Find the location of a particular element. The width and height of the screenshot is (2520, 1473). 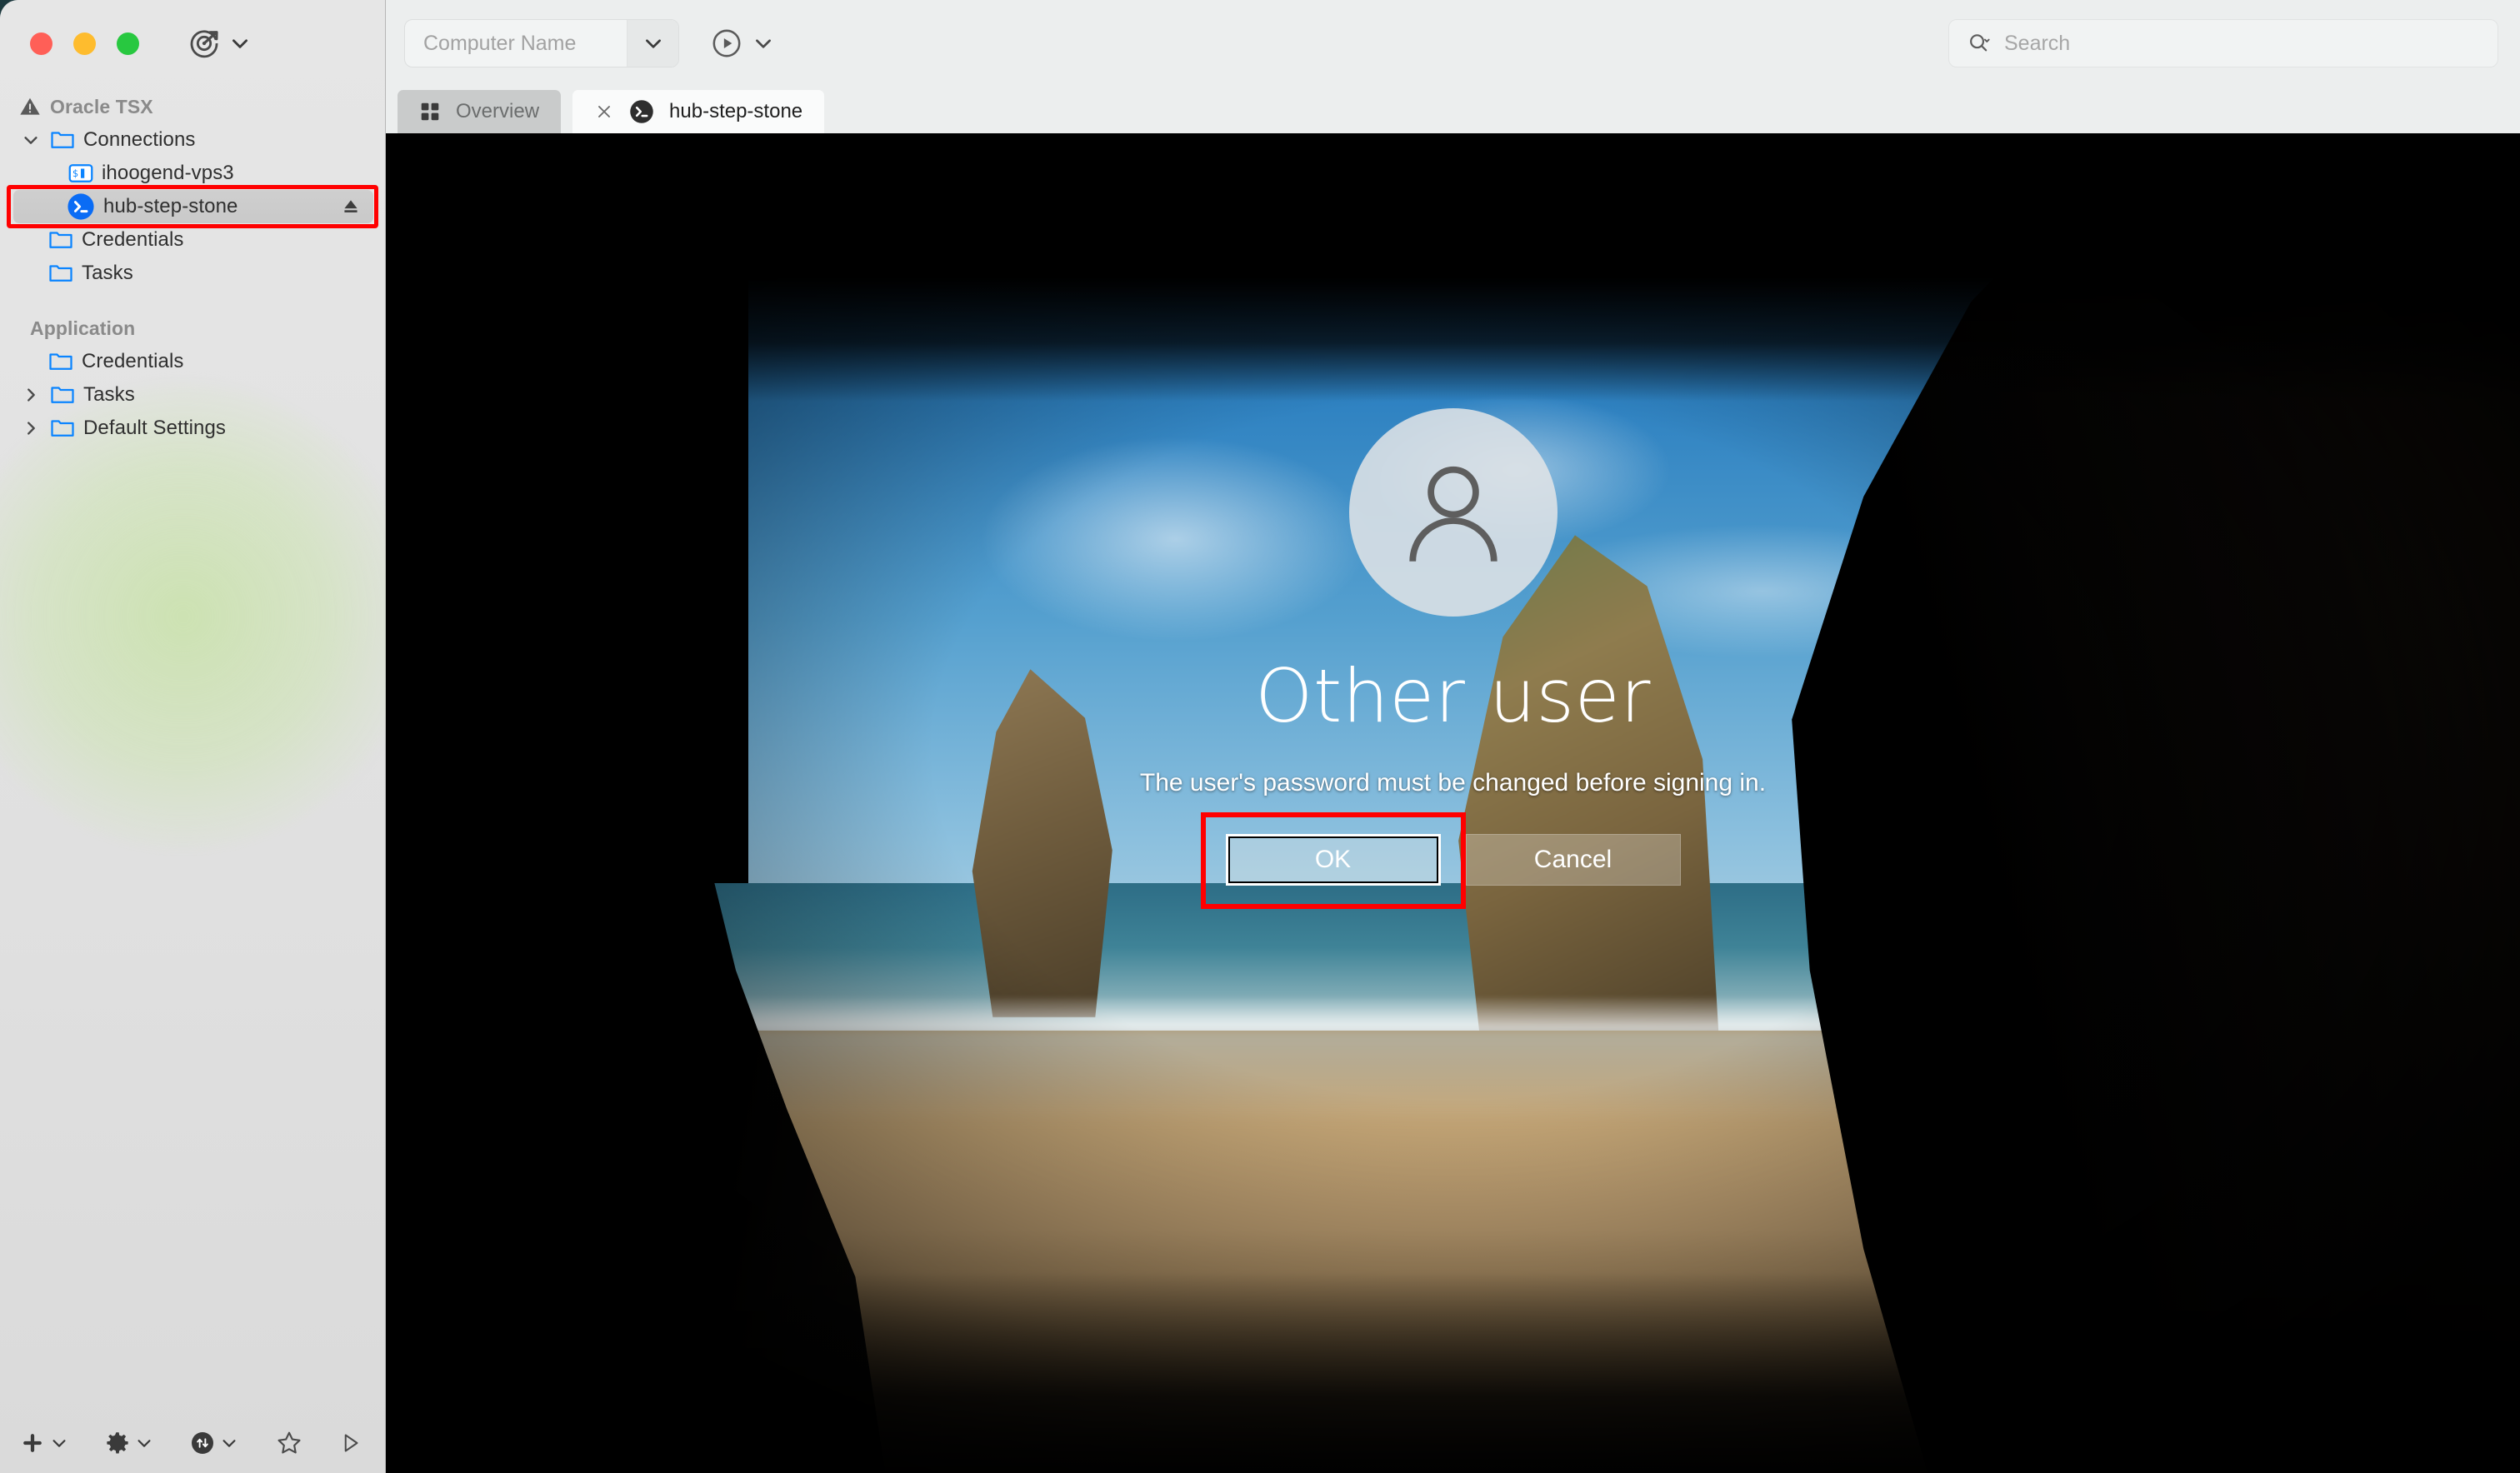

search-input: Search is located at coordinates (2037, 44).